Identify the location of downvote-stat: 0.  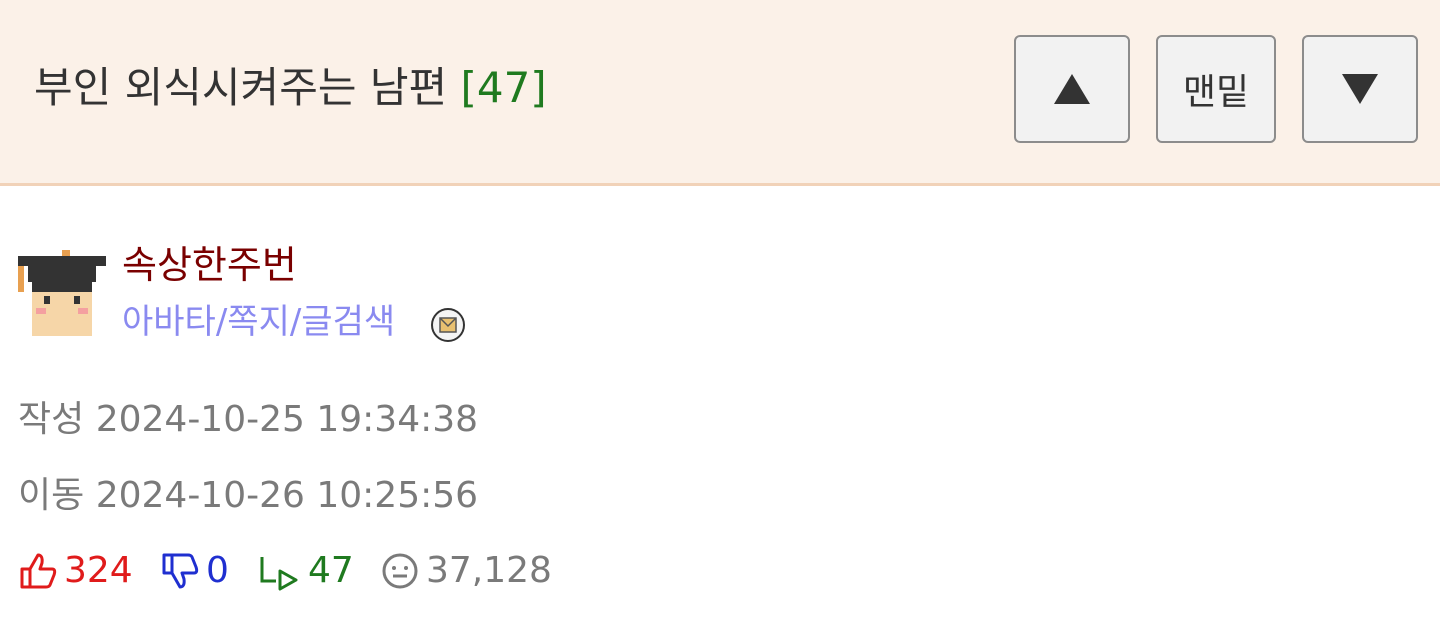
(194, 571).